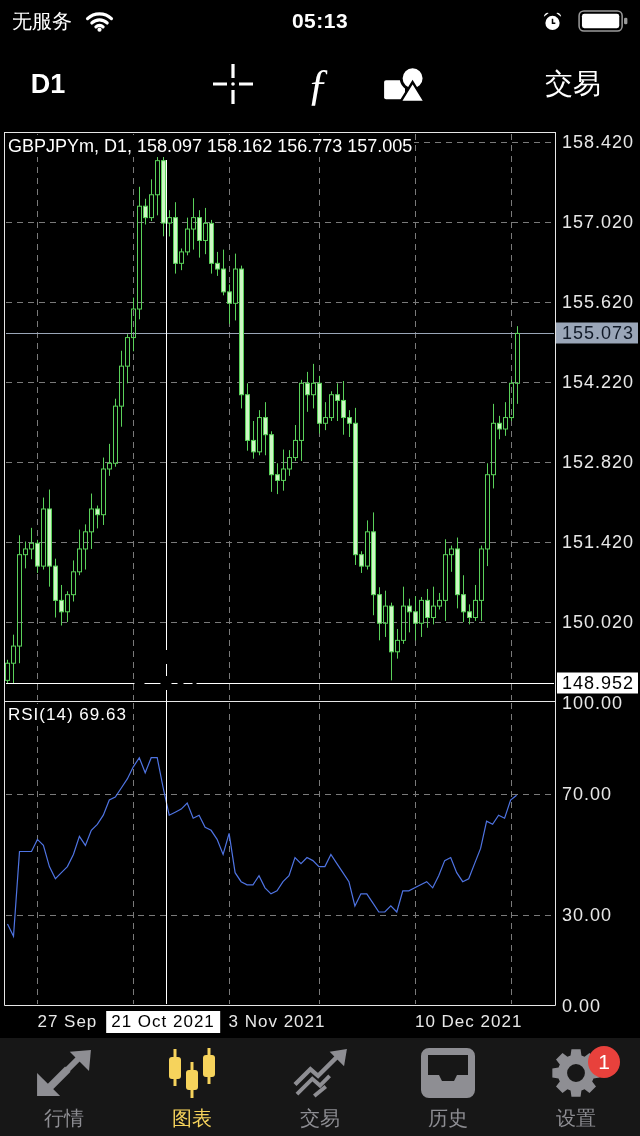 The height and width of the screenshot is (1136, 640). What do you see at coordinates (598, 683) in the screenshot?
I see `crosshair-price-label: 148.952` at bounding box center [598, 683].